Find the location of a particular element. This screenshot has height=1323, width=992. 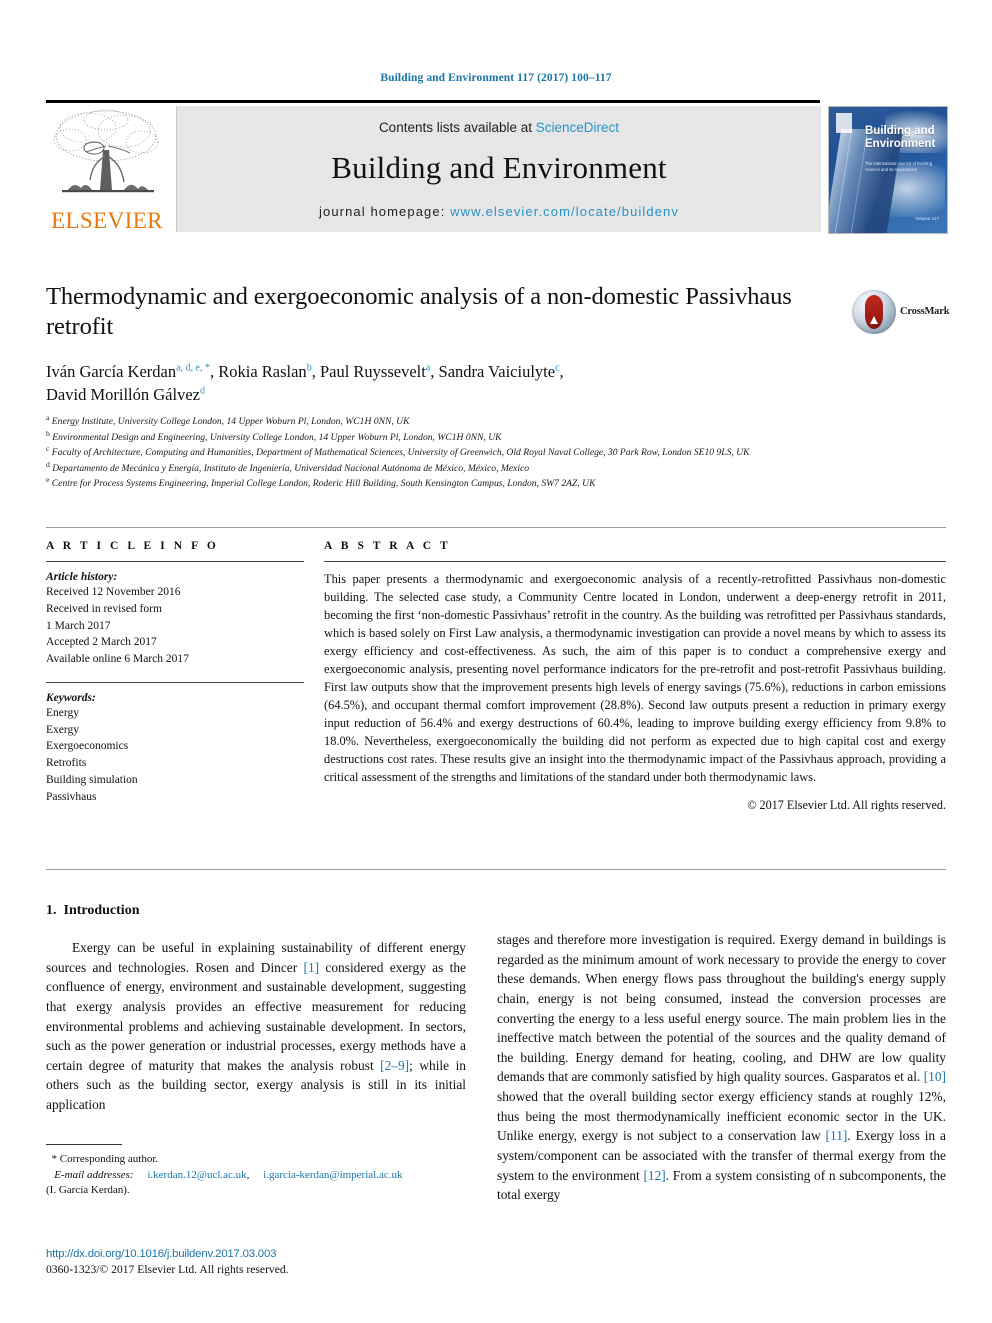

keyword-item: Building simulation is located at coordinates (92, 780).